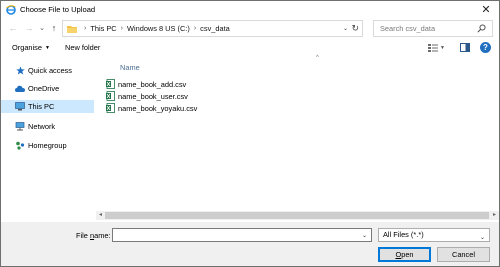 Image resolution: width=500 pixels, height=267 pixels. What do you see at coordinates (20, 107) in the screenshot?
I see `computer-icon` at bounding box center [20, 107].